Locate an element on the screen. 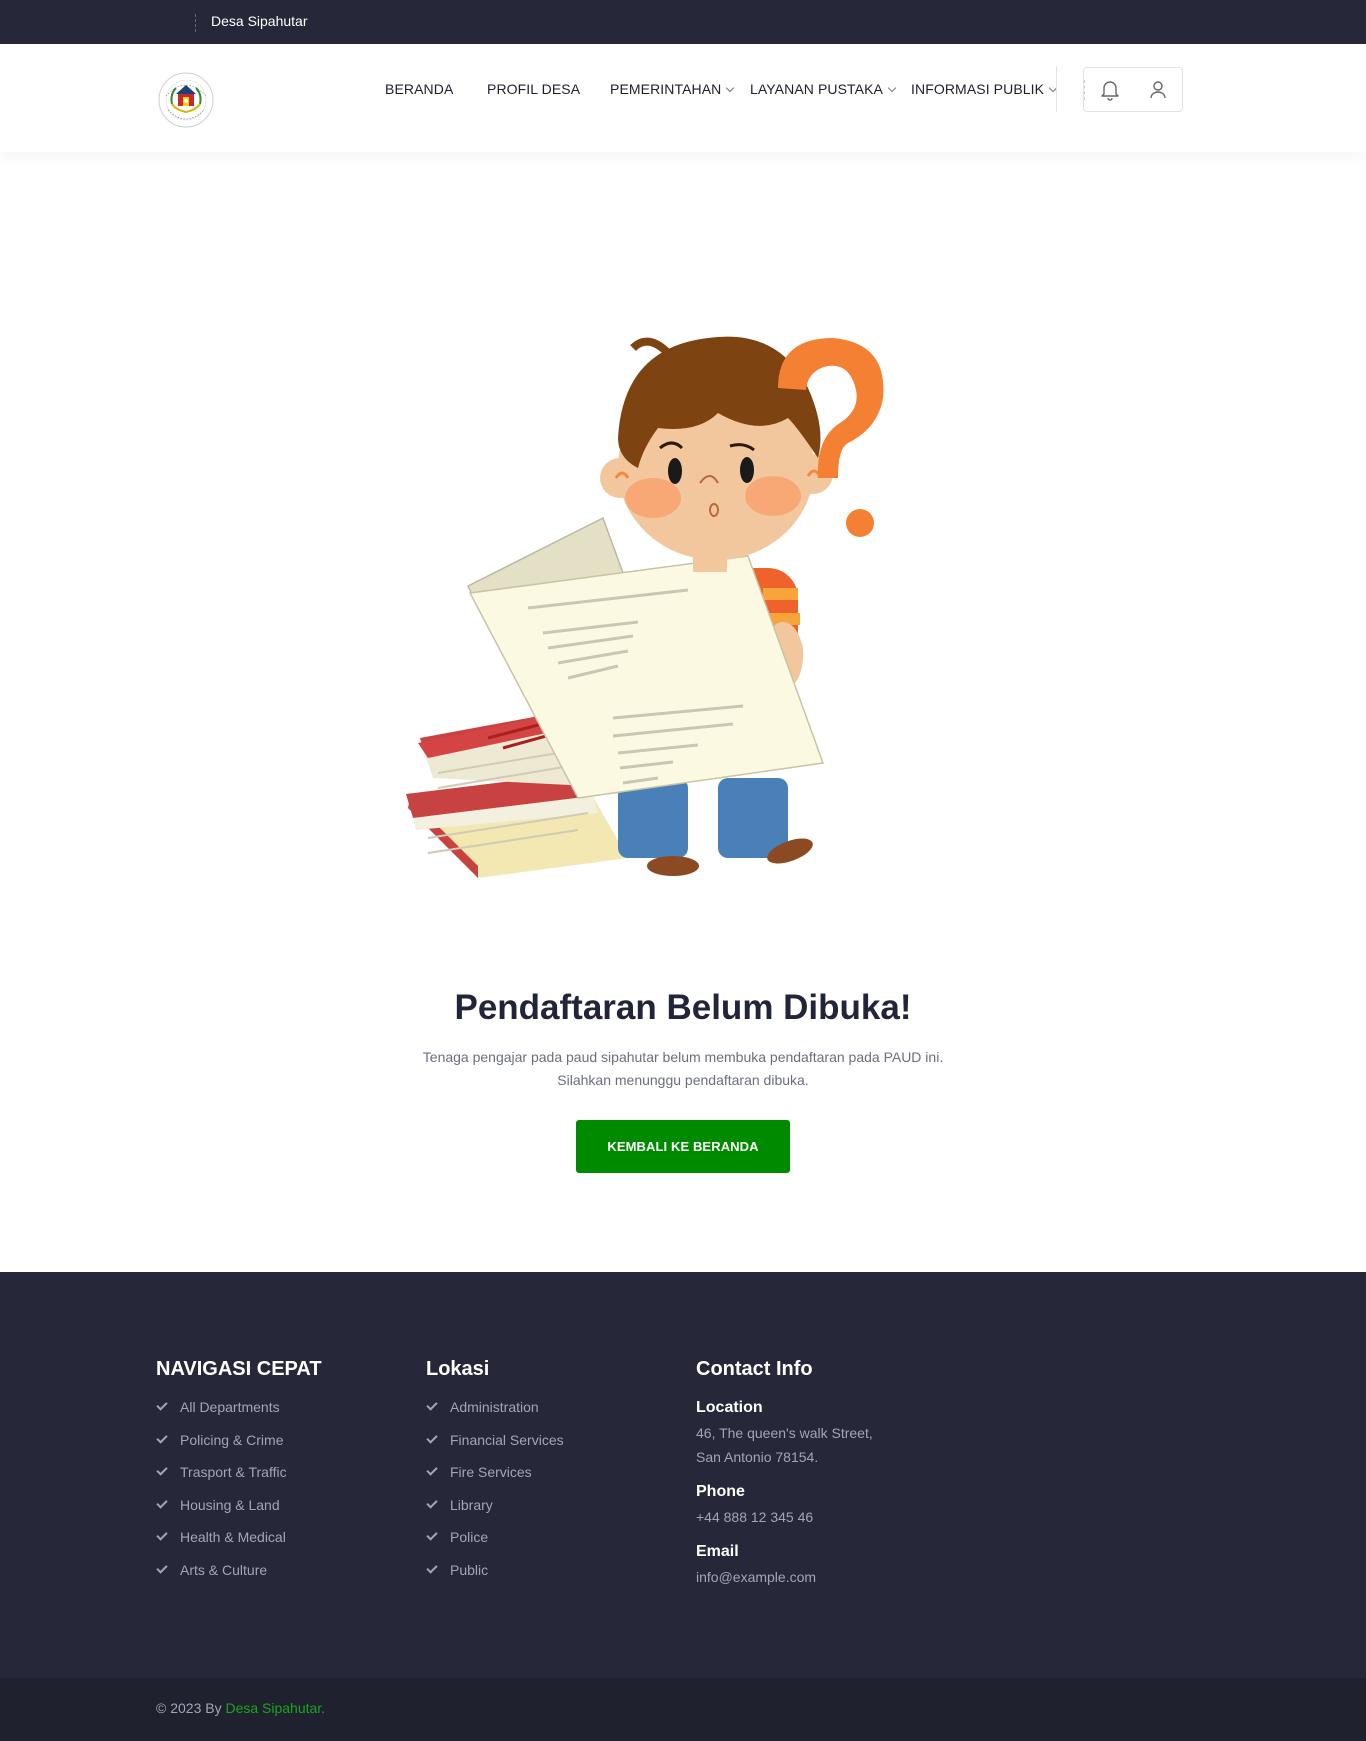 The image size is (1366, 1741). footer-link-label: Fire Services is located at coordinates (491, 1472).